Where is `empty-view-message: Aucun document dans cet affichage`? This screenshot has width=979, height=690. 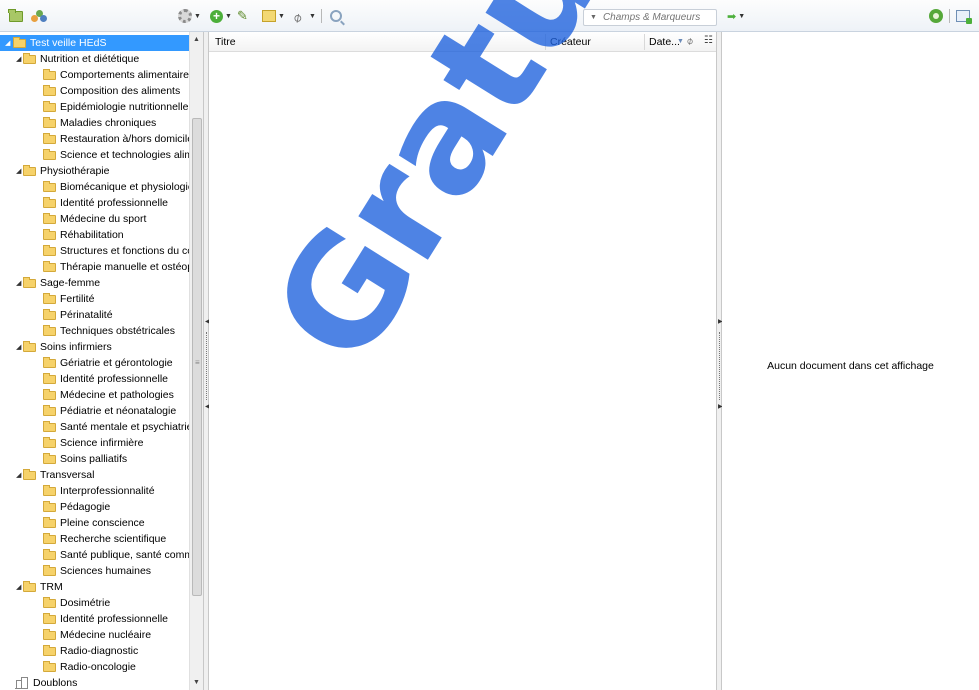 empty-view-message: Aucun document dans cet affichage is located at coordinates (850, 366).